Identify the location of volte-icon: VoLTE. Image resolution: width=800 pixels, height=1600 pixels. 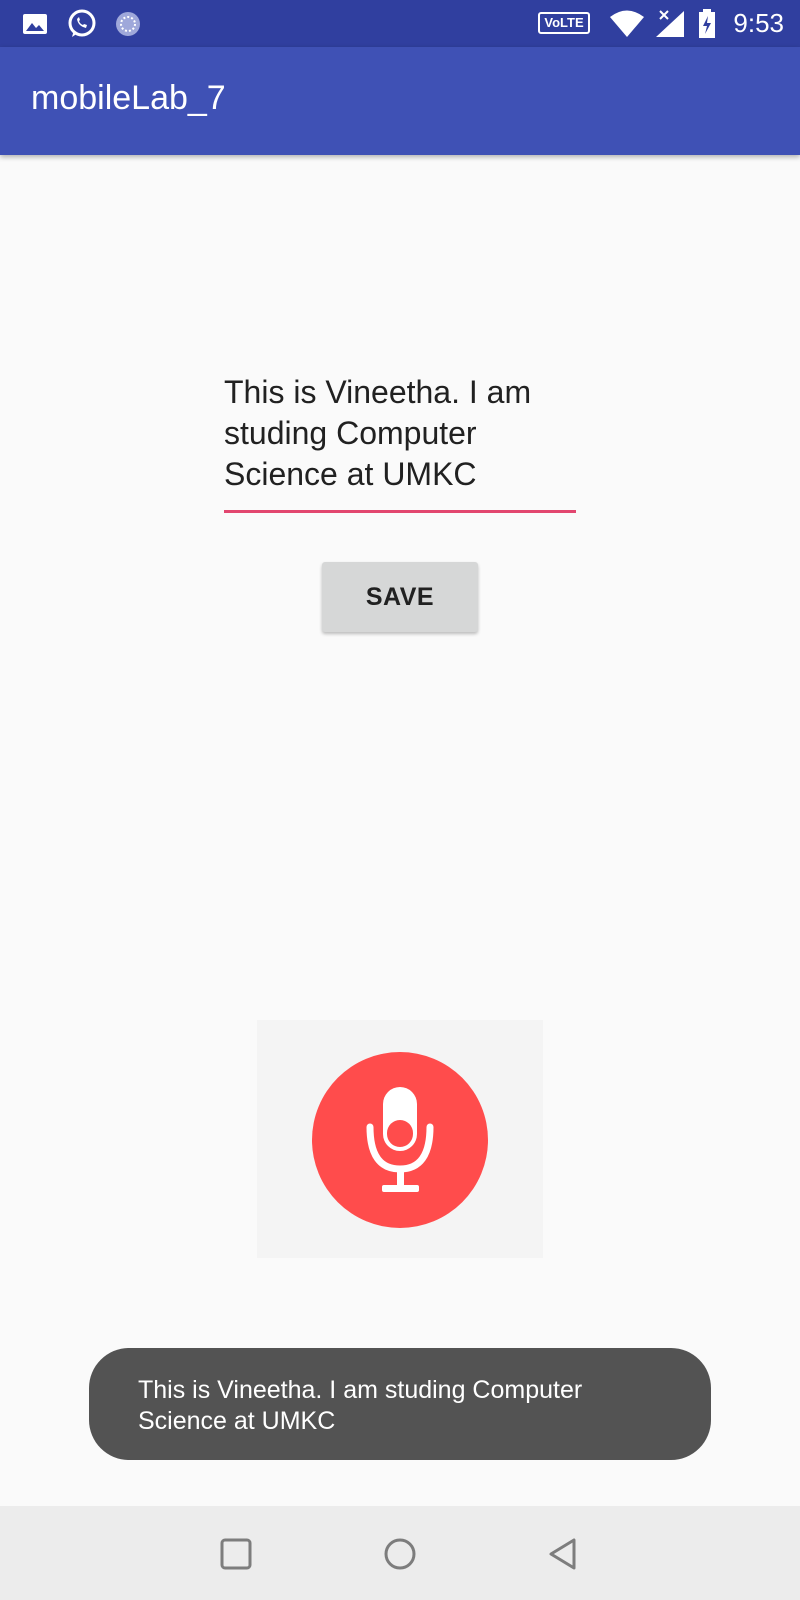
(564, 23).